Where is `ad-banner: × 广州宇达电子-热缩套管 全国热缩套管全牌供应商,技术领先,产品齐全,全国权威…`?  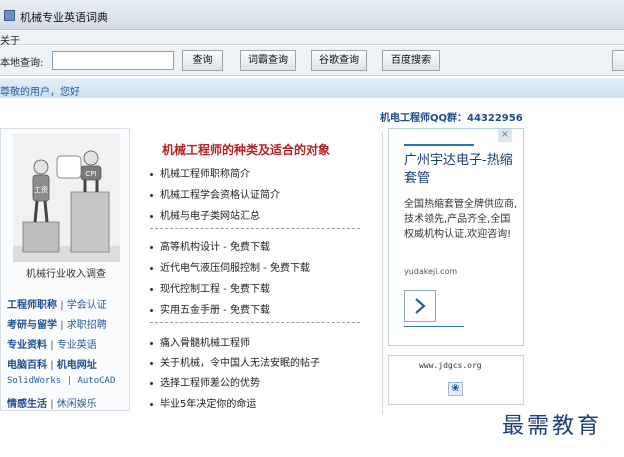 ad-banner: × 广州宇达电子-热缩套管 全国热缩套管全牌供应商,技术领先,产品齐全,全国权威… is located at coordinates (456, 237).